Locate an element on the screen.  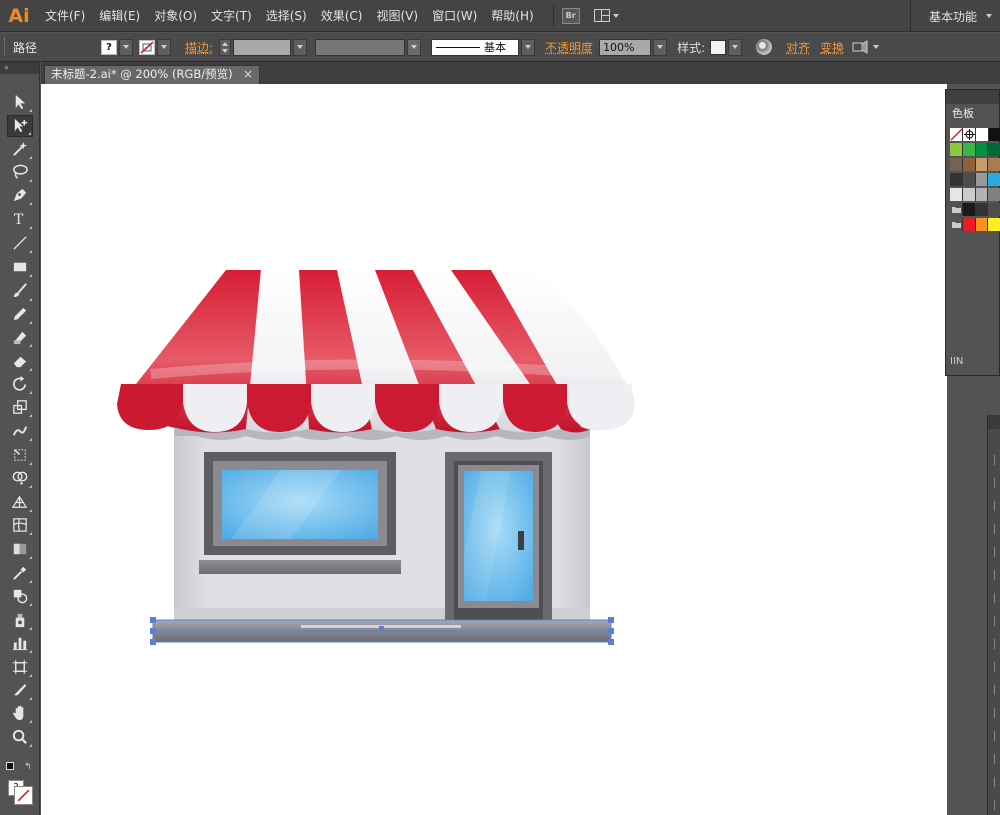
opacity-label: 不透明度 is located at coordinates (569, 47).